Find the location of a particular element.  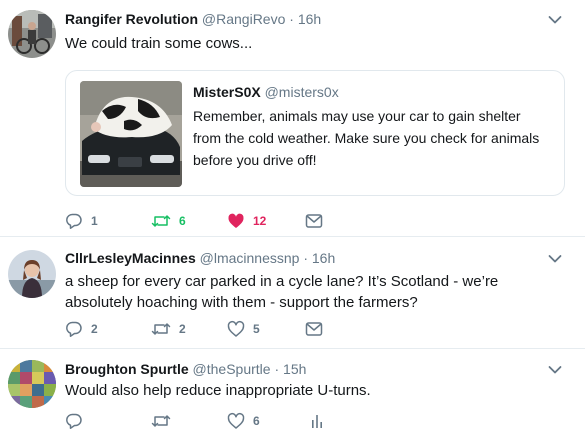

author-name: Broughton Spurtle is located at coordinates (127, 369).